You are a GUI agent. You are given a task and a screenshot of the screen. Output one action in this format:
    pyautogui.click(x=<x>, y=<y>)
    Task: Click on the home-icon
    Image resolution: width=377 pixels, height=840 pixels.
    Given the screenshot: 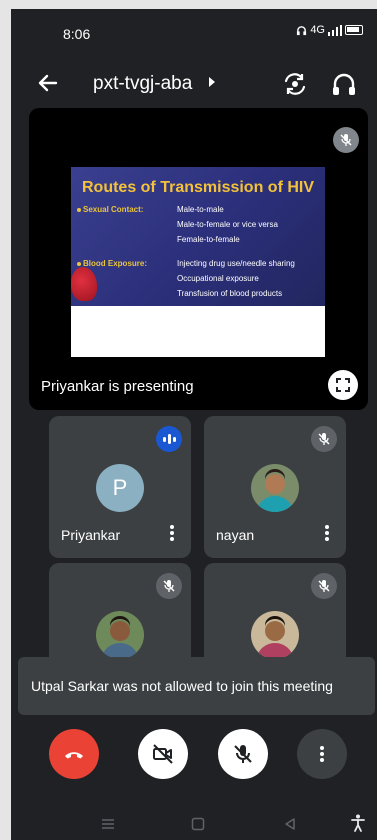 What is the action you would take?
    pyautogui.click(x=198, y=824)
    